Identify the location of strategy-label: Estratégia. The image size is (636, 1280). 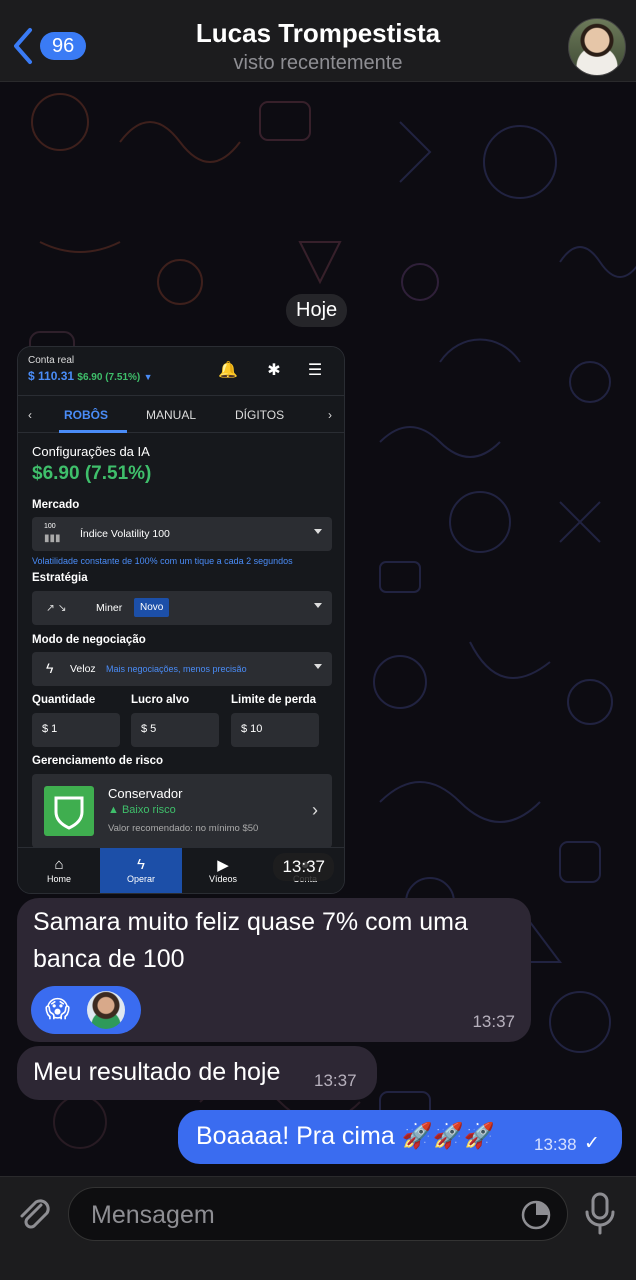
(60, 578).